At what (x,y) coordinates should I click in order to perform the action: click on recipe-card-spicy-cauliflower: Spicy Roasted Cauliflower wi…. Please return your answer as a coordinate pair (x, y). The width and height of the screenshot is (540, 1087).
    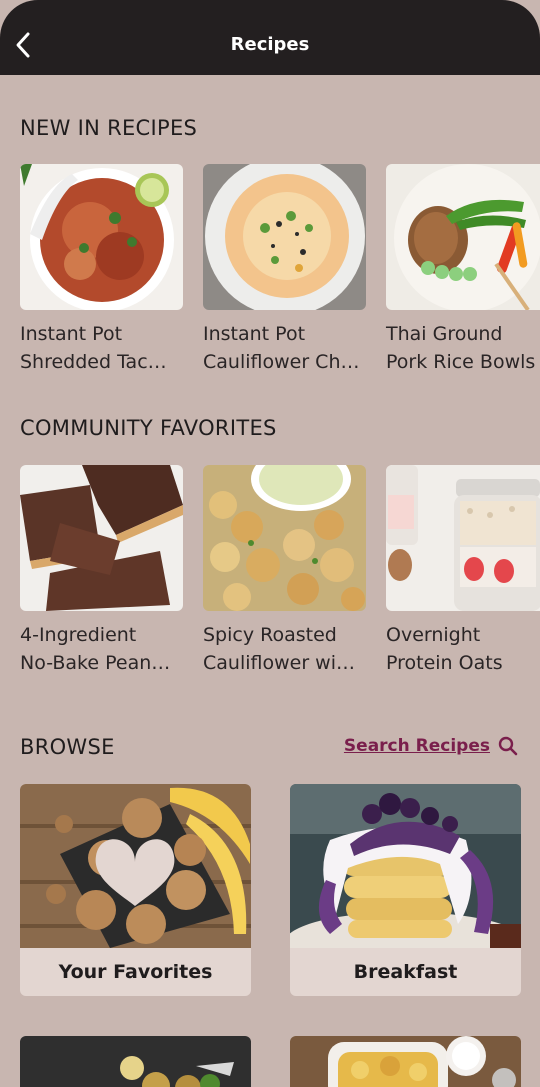
    Looking at the image, I should click on (284, 571).